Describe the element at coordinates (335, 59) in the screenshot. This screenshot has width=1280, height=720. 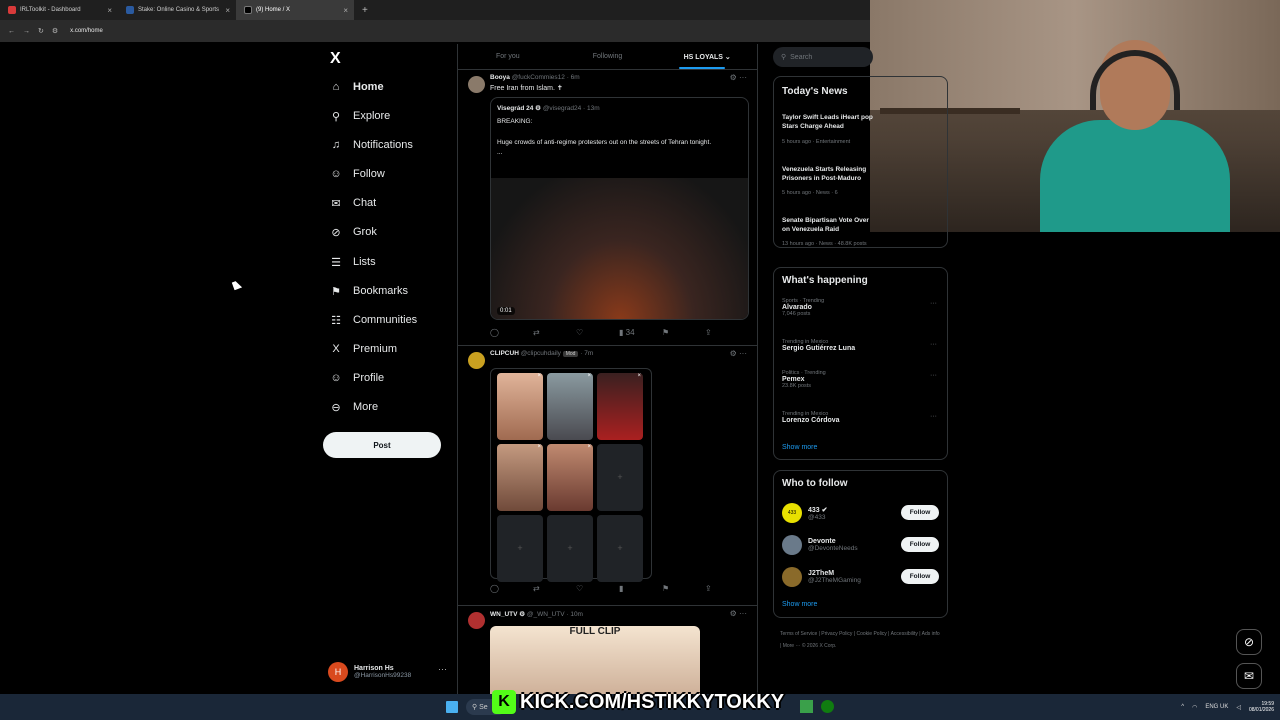
I see `x-logo-icon: X` at that location.